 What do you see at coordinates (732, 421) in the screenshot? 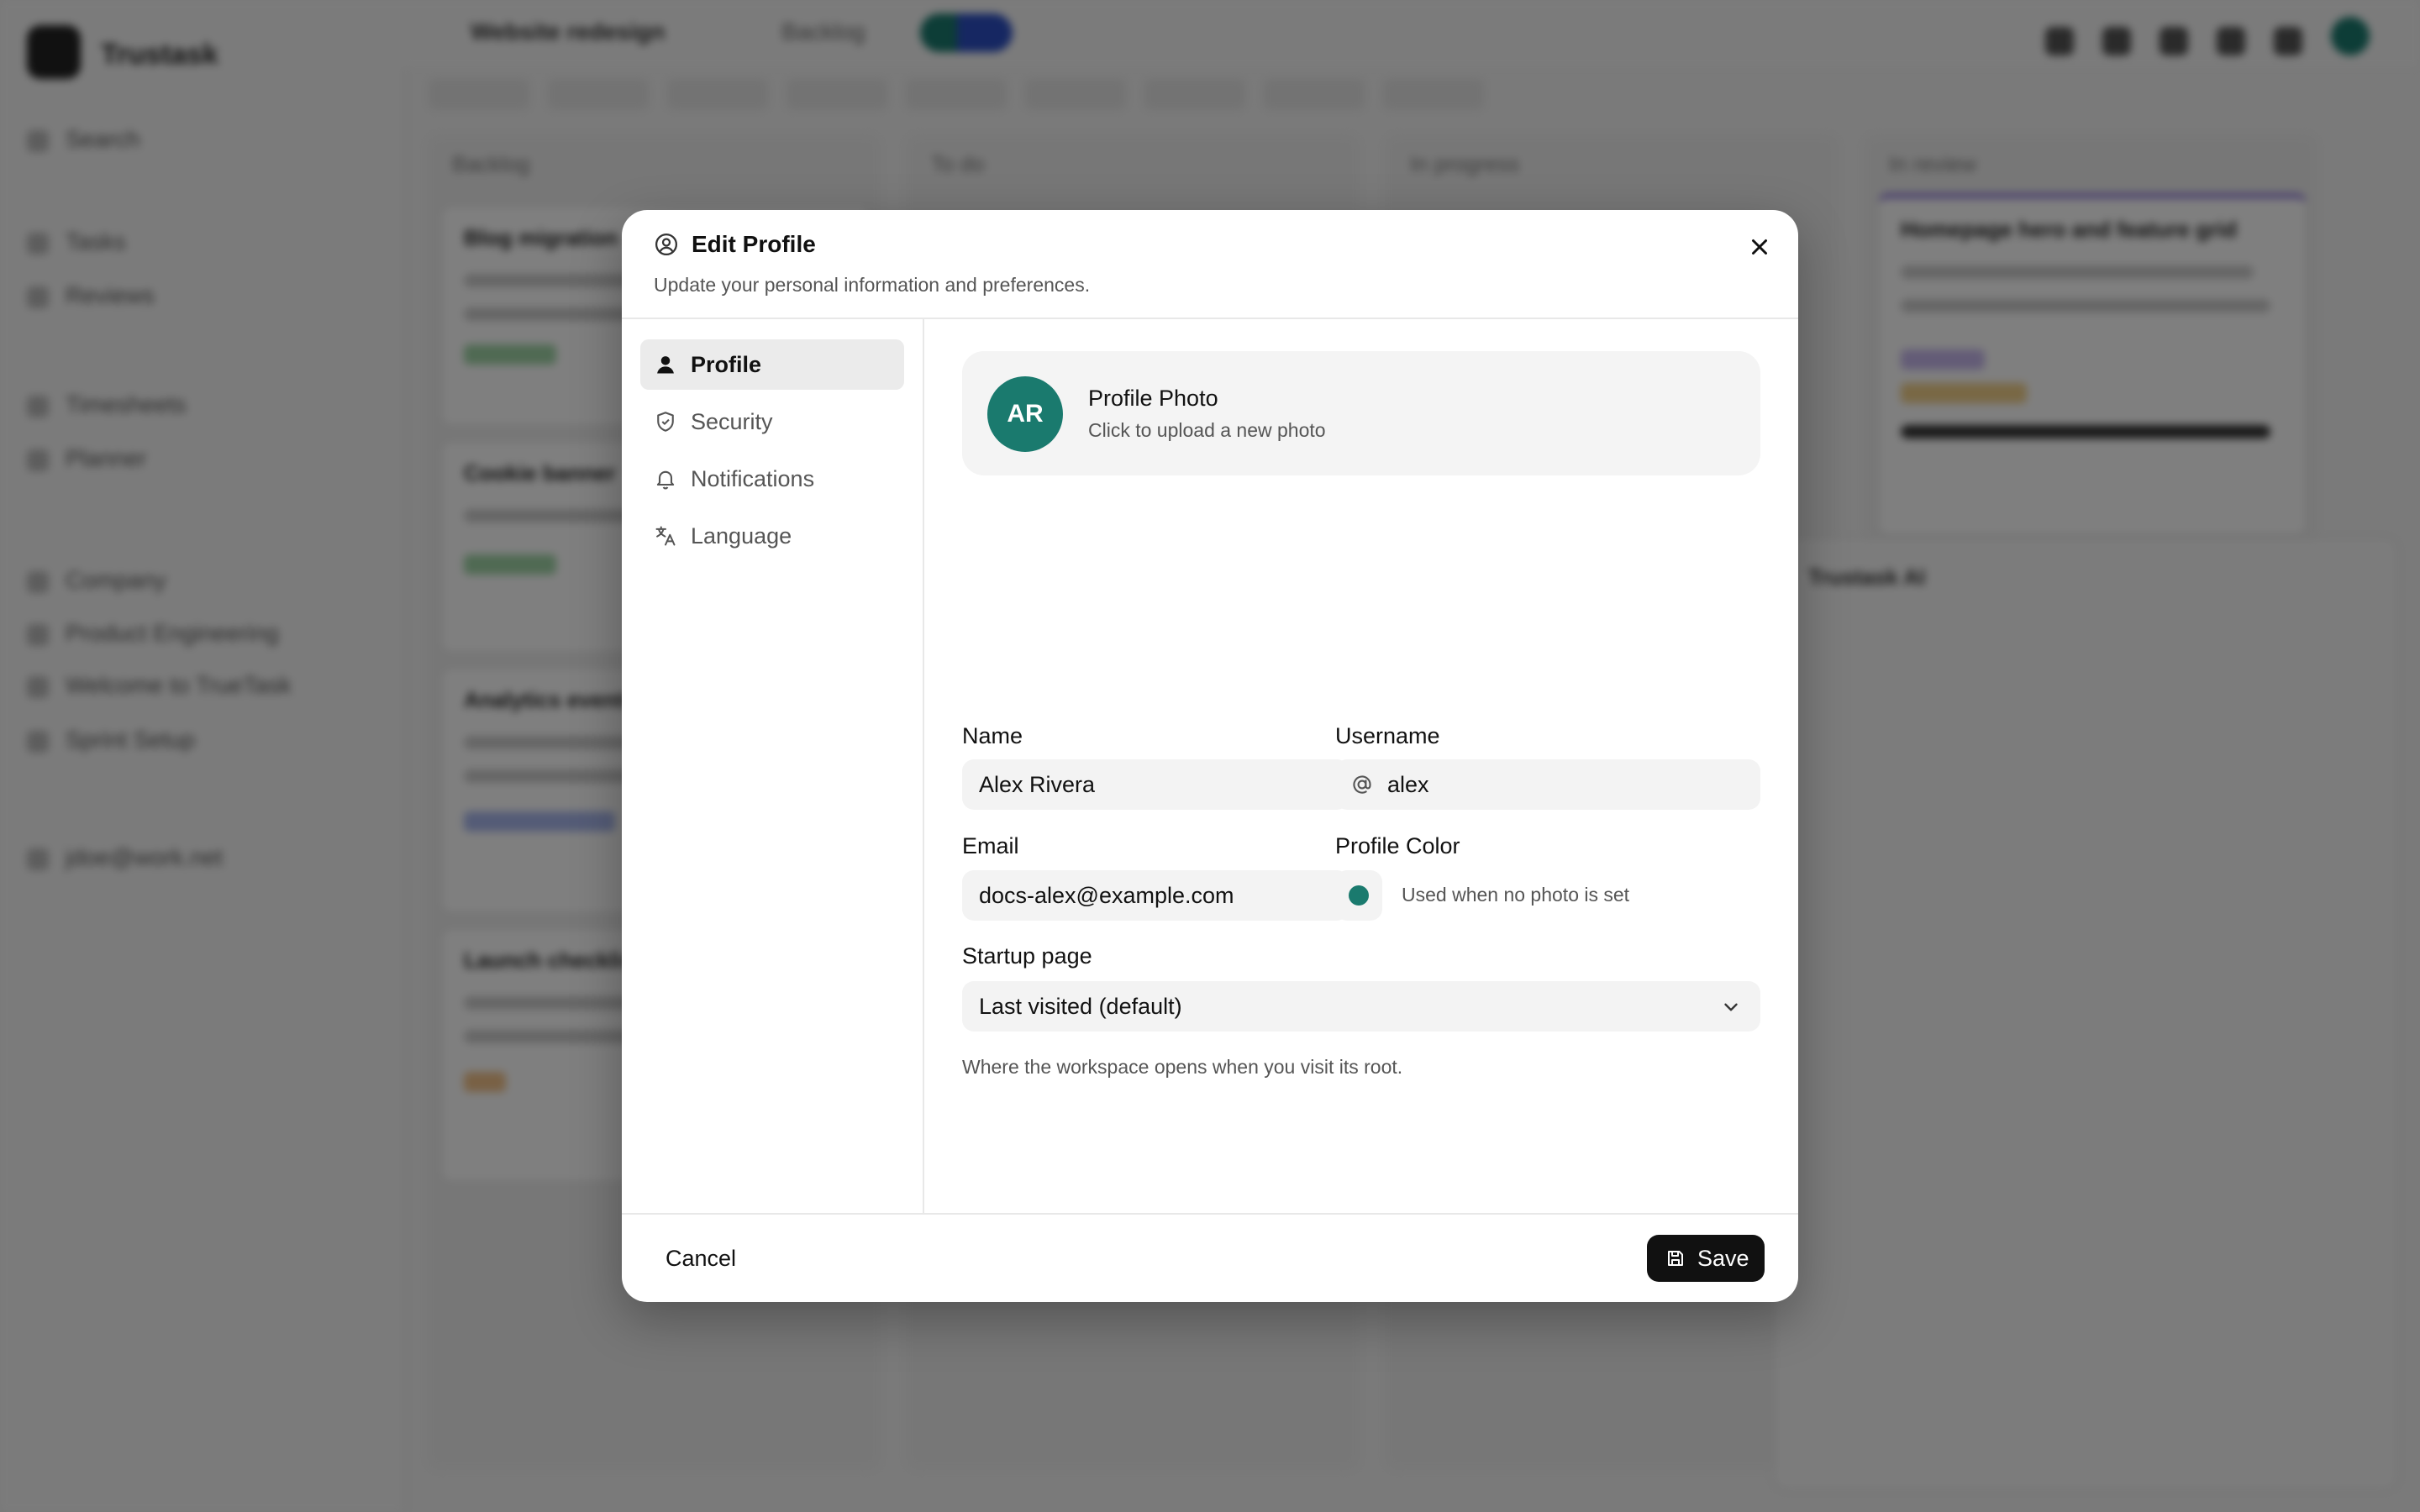
I see `nav-item-label: Security` at bounding box center [732, 421].